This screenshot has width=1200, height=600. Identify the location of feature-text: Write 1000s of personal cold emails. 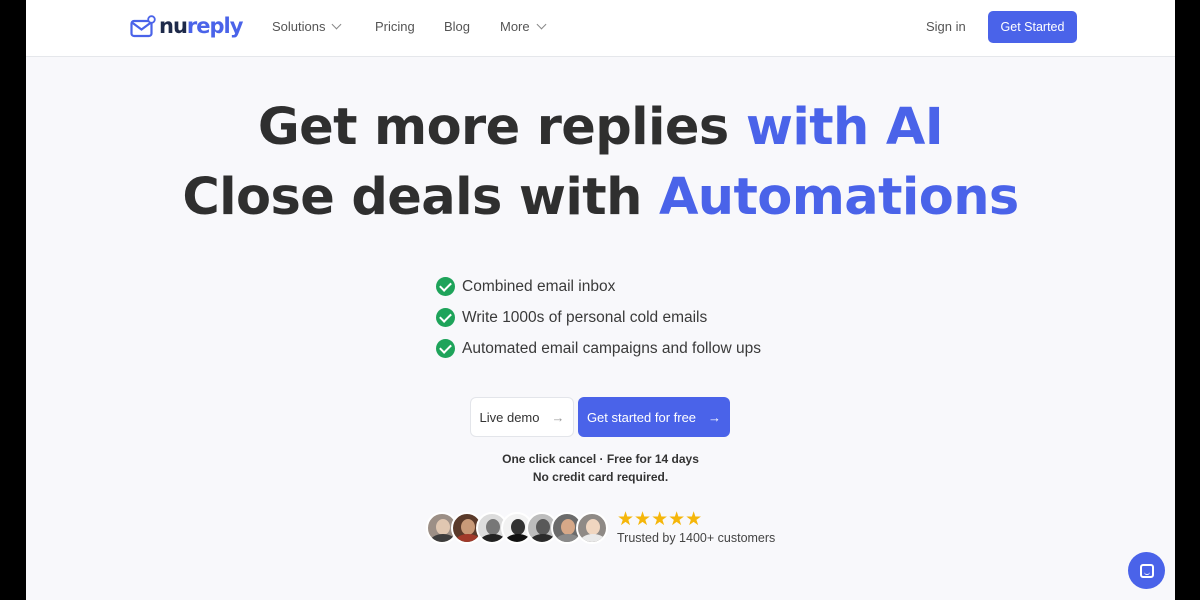
(585, 317).